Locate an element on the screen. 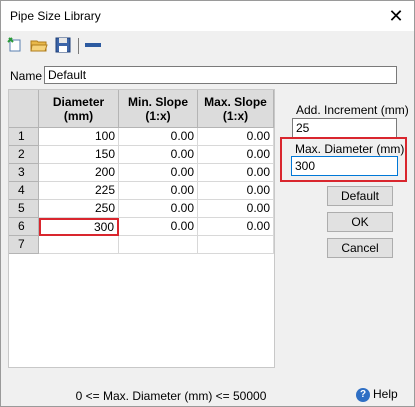 The image size is (415, 407). ok-button: OK is located at coordinates (360, 222).